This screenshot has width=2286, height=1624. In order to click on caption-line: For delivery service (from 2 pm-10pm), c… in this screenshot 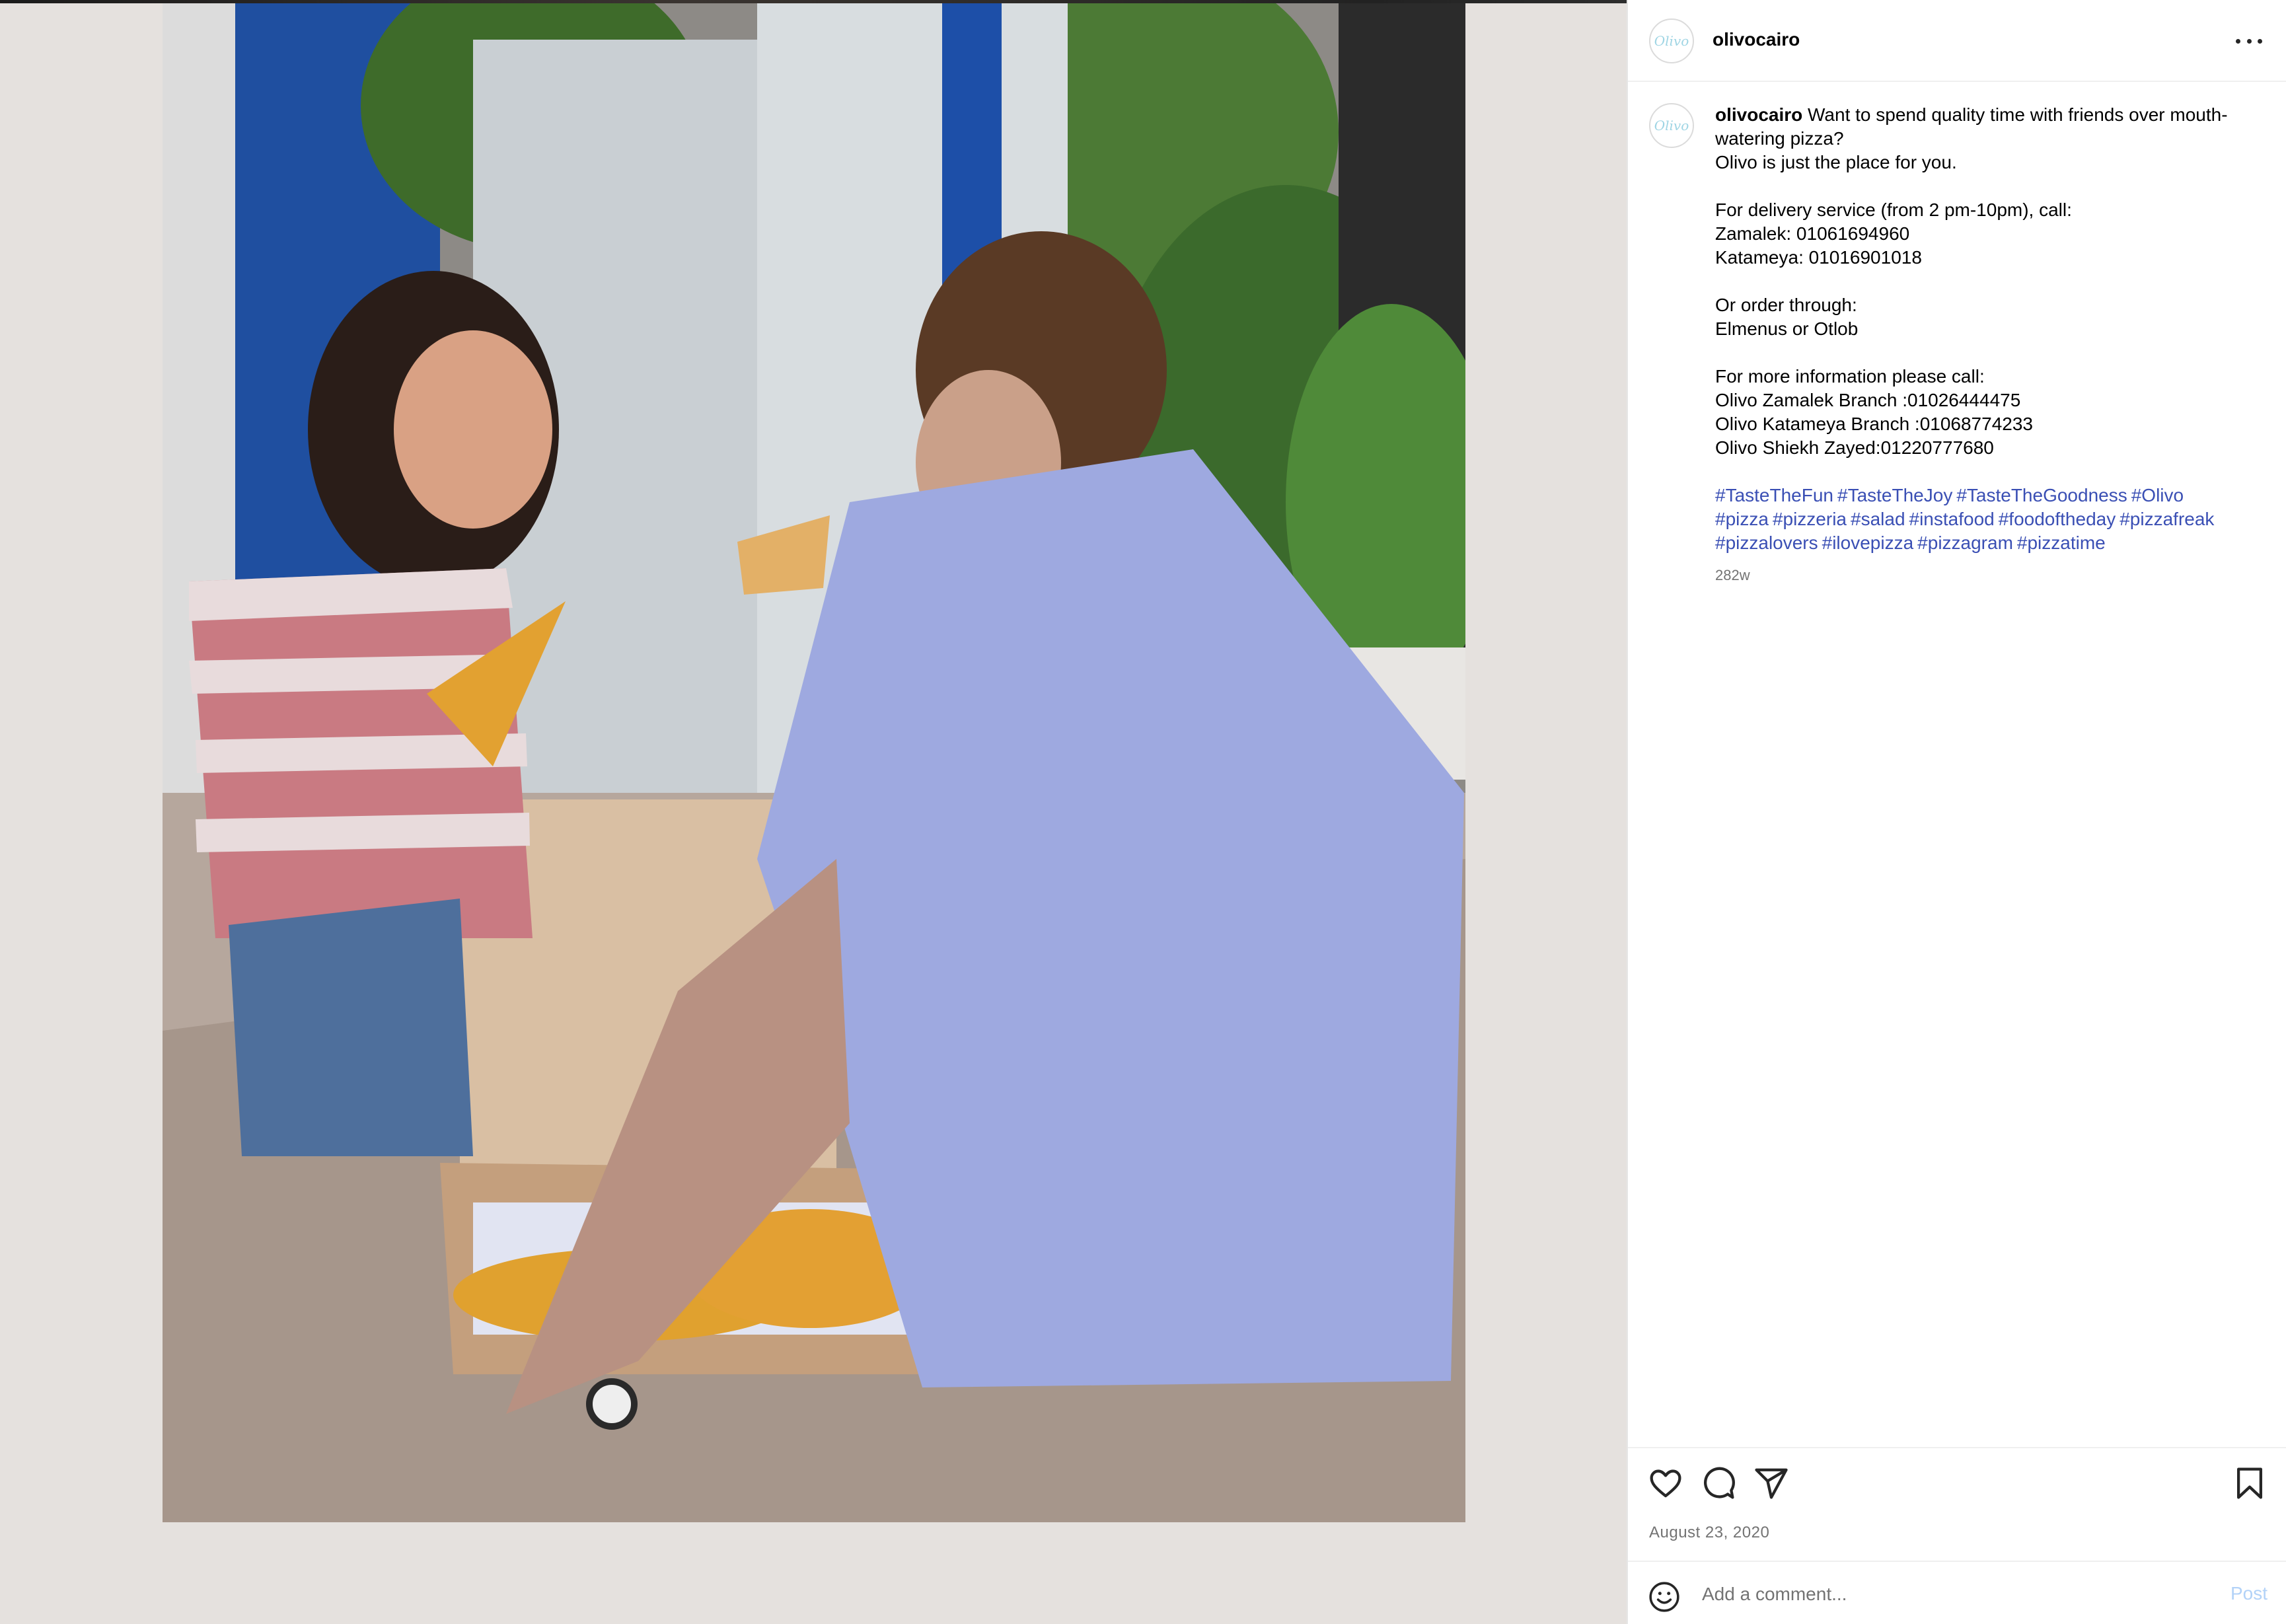, I will do `click(1893, 210)`.